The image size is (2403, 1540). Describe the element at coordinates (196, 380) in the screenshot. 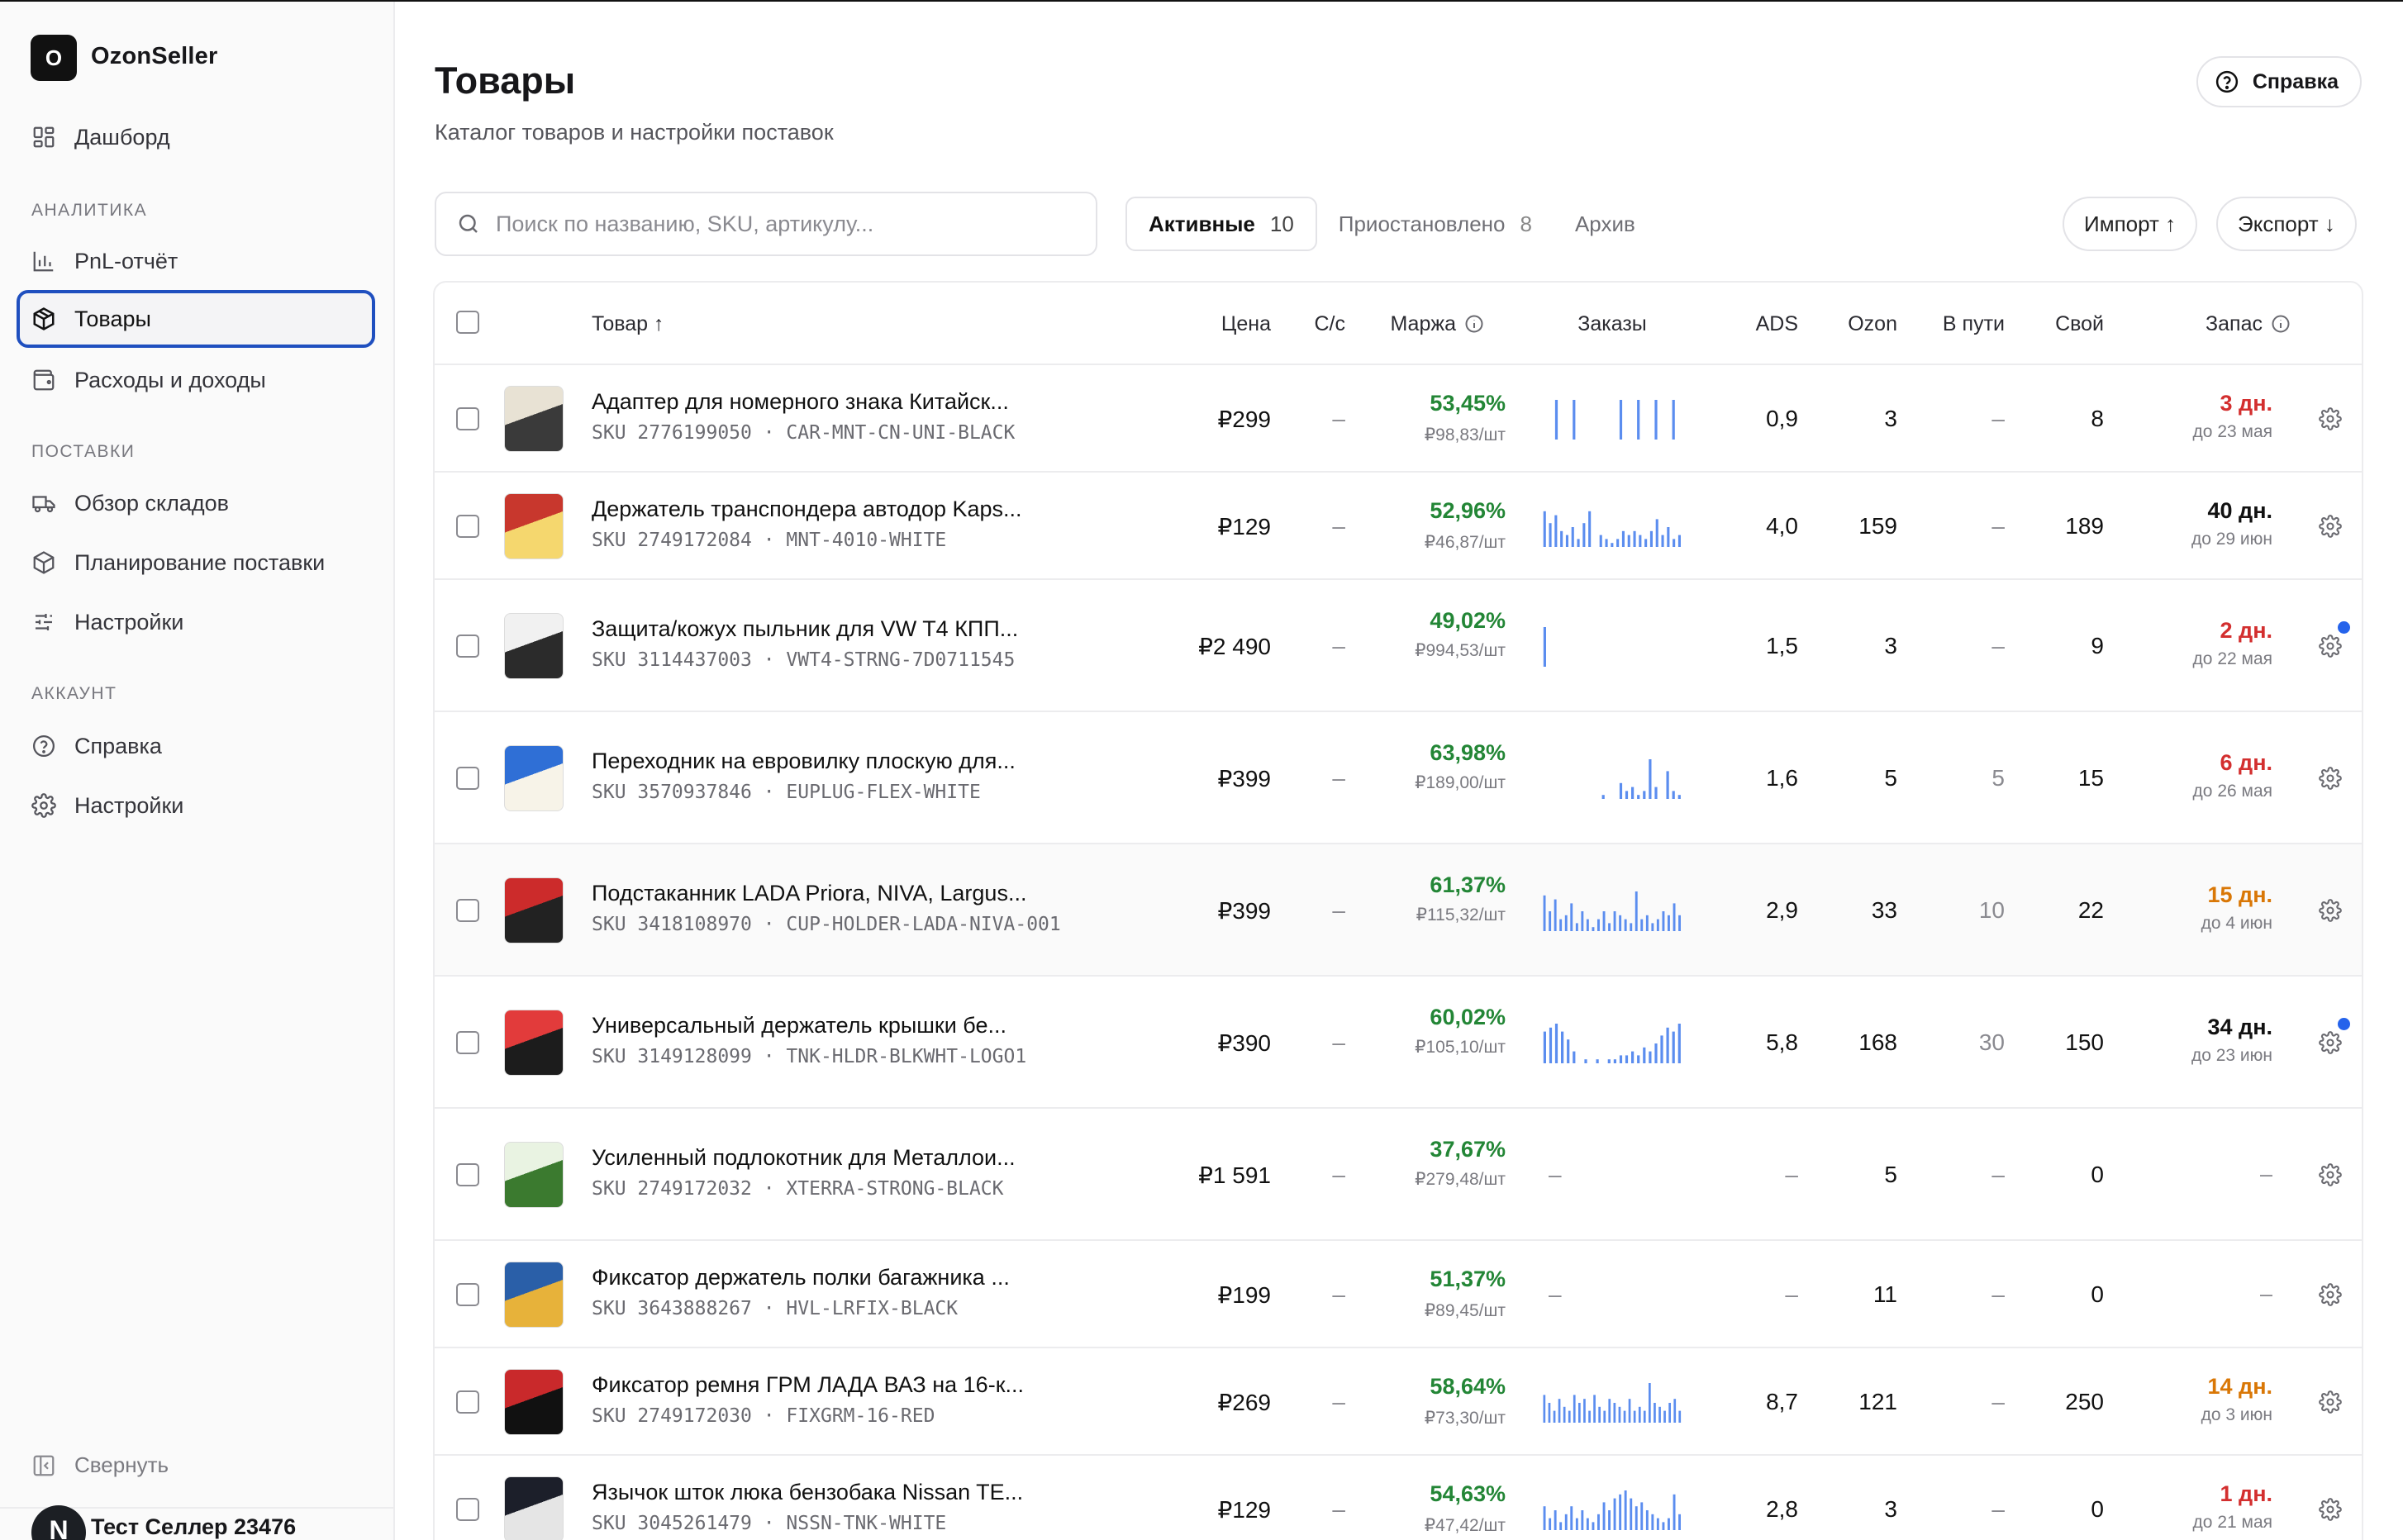

I see `sidebar-item-expenses: Расходы и доходы` at that location.